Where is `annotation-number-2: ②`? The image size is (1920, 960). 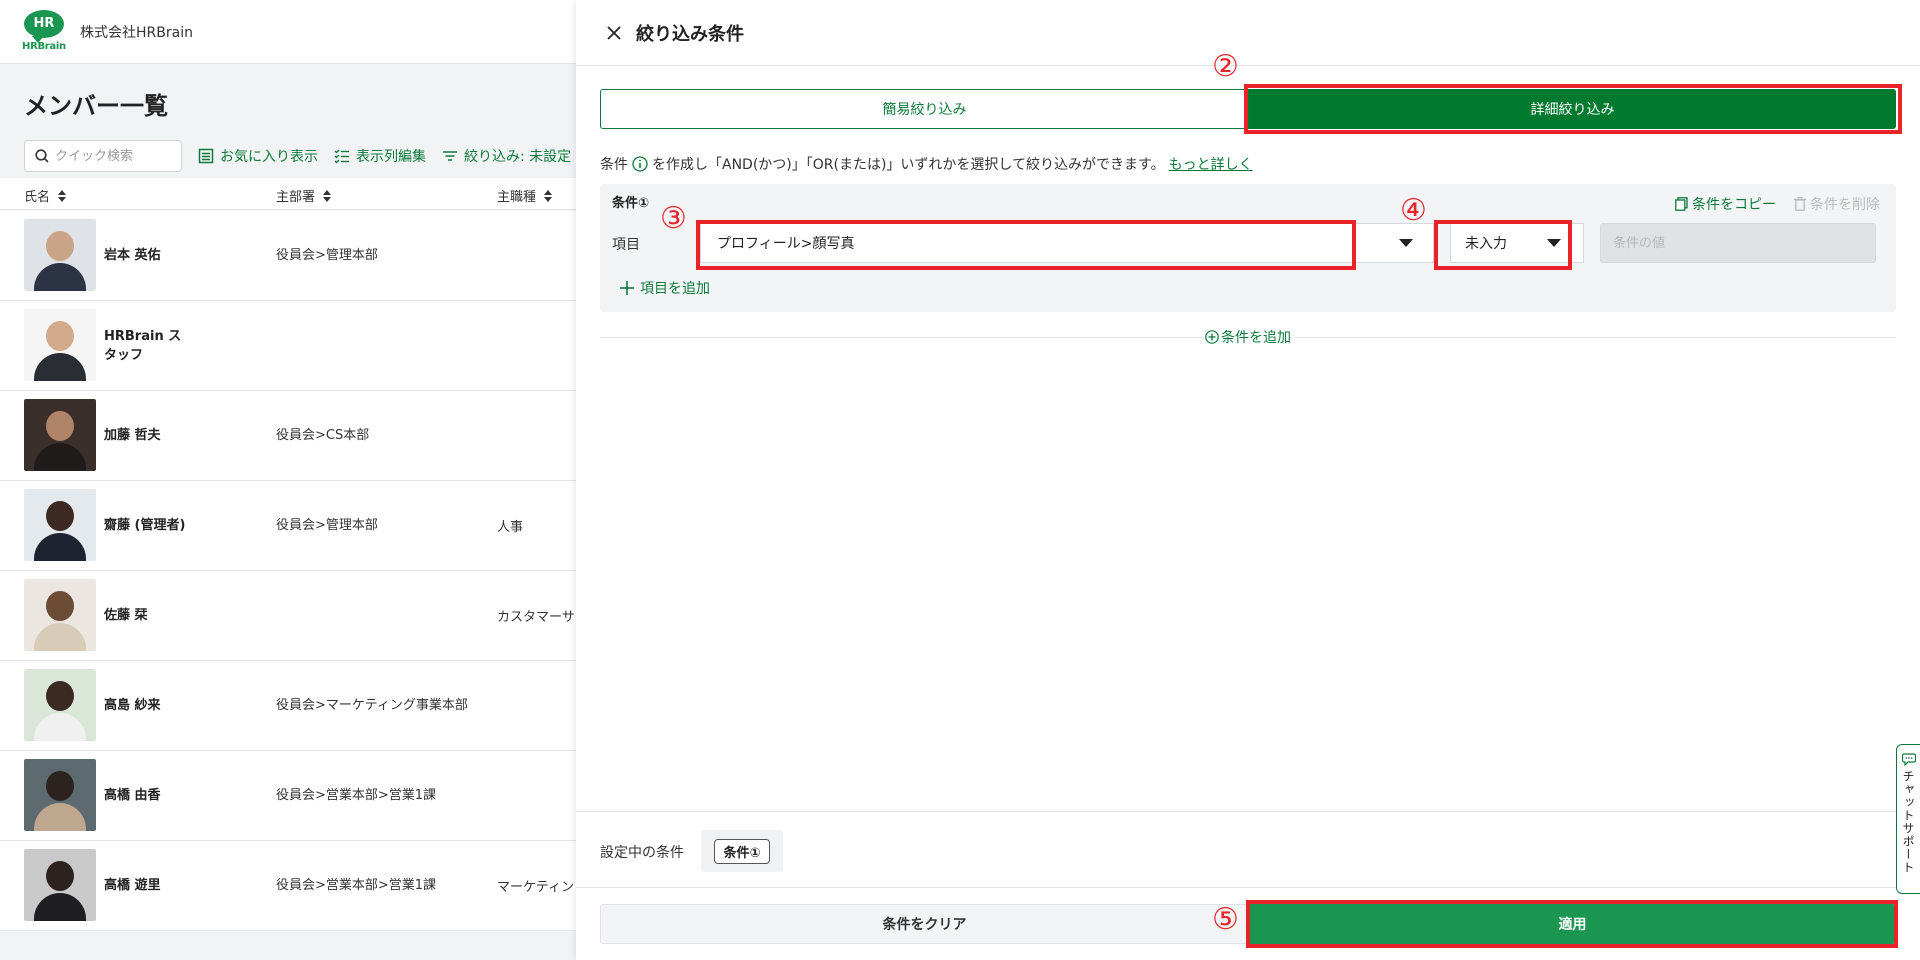
annotation-number-2: ② is located at coordinates (1225, 66).